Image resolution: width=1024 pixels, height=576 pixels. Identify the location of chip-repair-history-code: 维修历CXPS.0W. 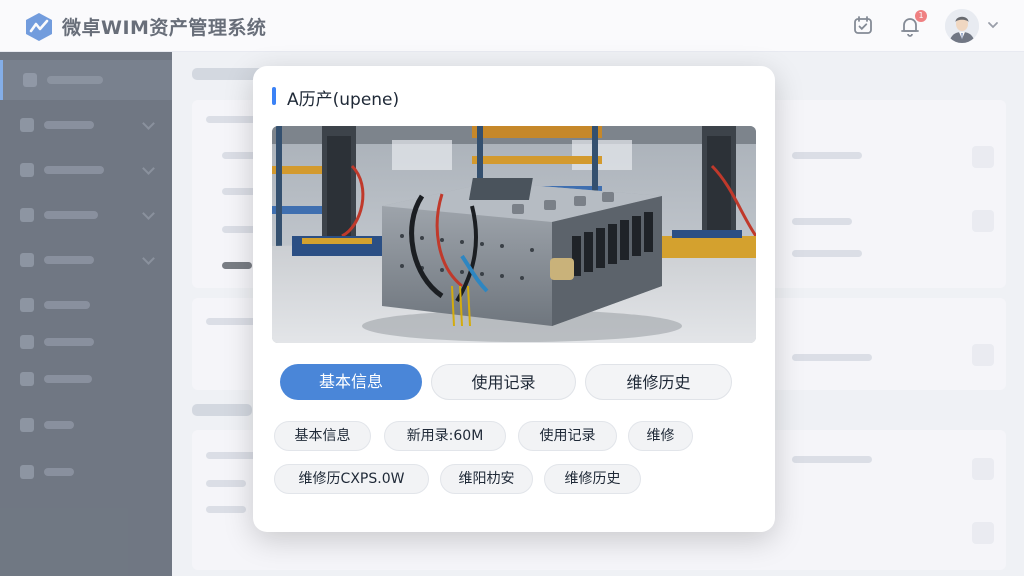
(351, 479).